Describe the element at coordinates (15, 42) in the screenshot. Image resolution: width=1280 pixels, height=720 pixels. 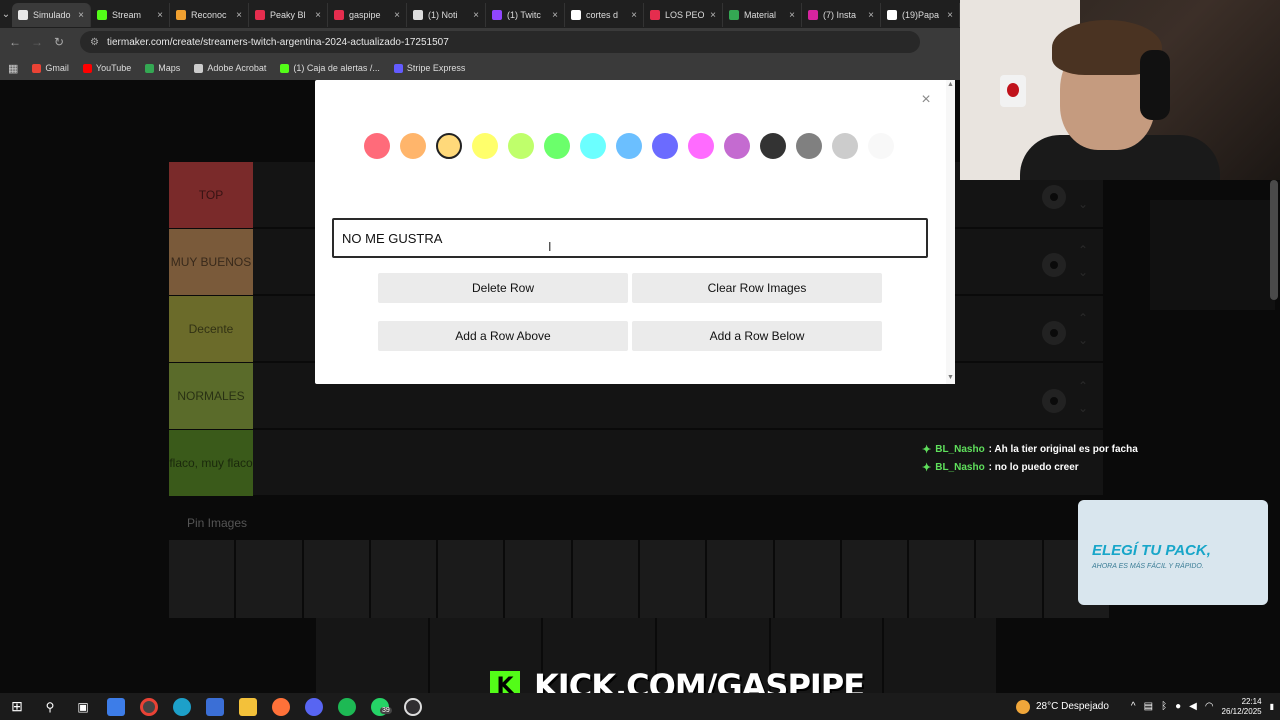
I see `back-icon: ←` at that location.